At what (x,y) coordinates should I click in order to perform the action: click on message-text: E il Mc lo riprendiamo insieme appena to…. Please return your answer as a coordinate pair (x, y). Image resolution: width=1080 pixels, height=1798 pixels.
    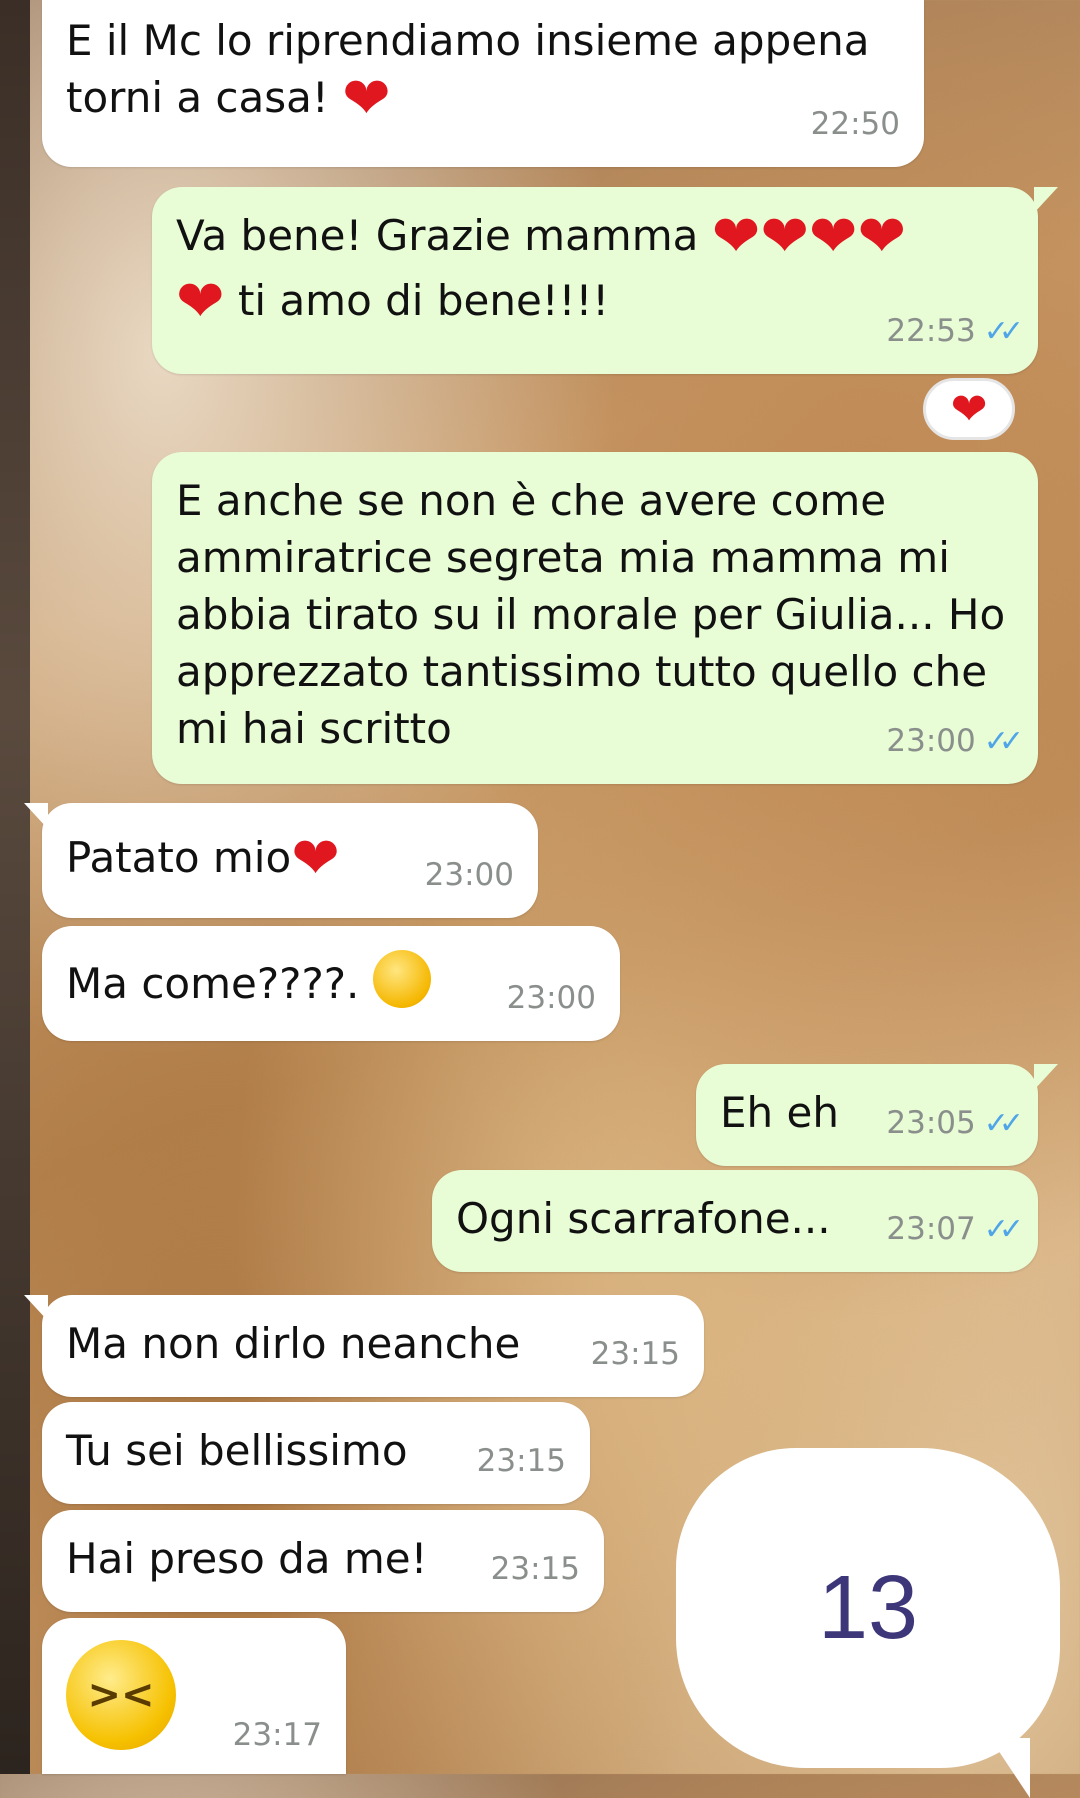
    Looking at the image, I should click on (468, 69).